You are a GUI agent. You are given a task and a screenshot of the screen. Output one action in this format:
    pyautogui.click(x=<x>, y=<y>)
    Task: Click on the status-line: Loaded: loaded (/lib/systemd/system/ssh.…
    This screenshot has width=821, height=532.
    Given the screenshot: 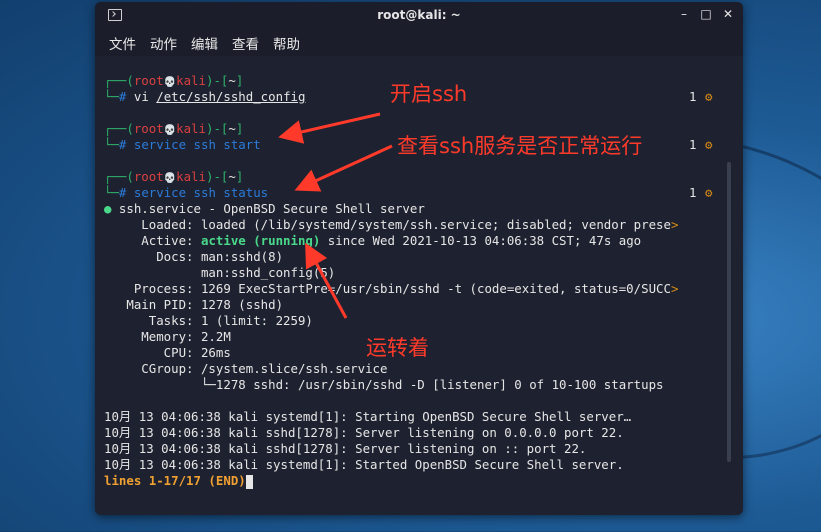 What is the action you would take?
    pyautogui.click(x=391, y=224)
    